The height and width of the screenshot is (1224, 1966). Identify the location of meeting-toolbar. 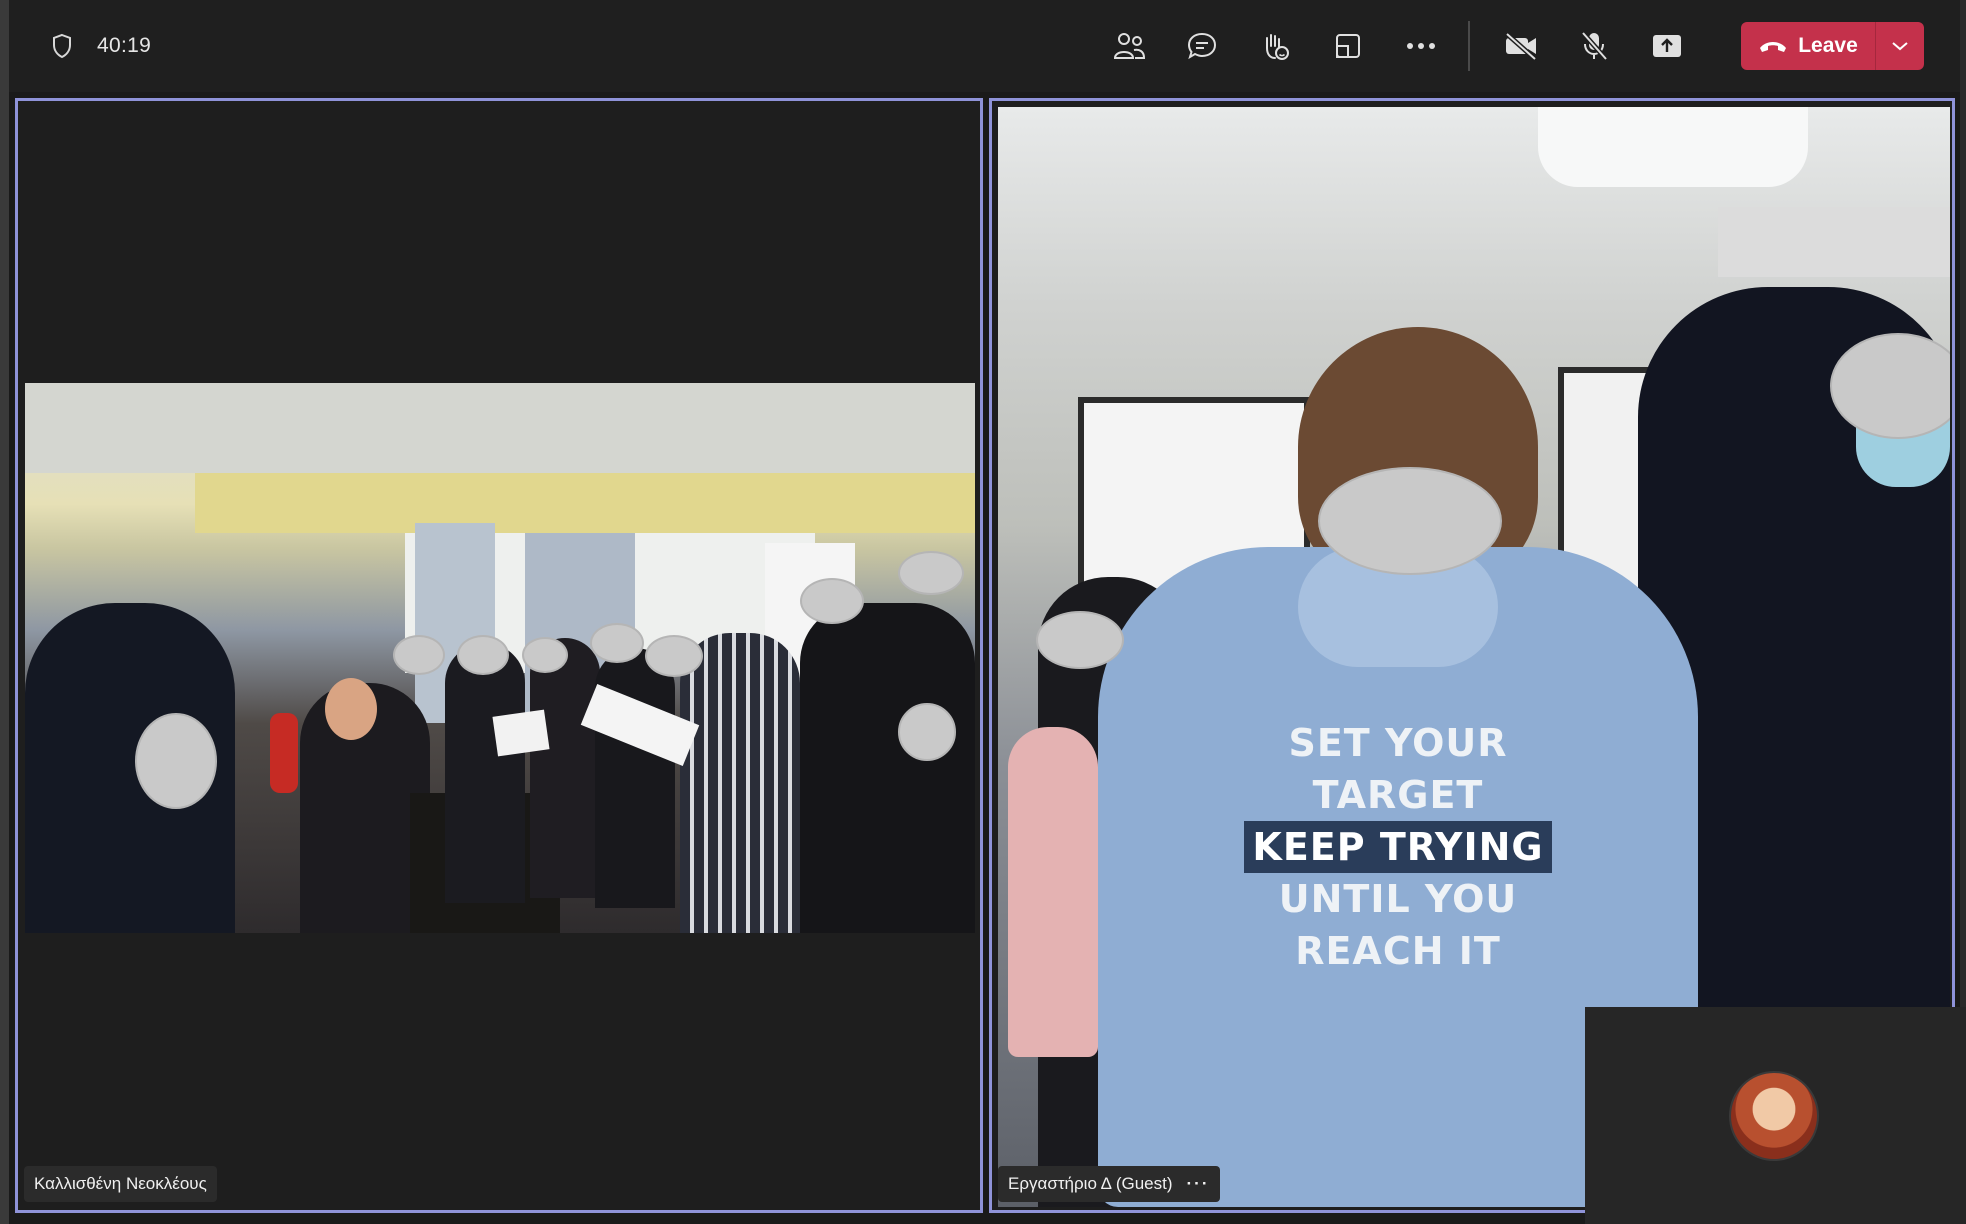
(1405, 46).